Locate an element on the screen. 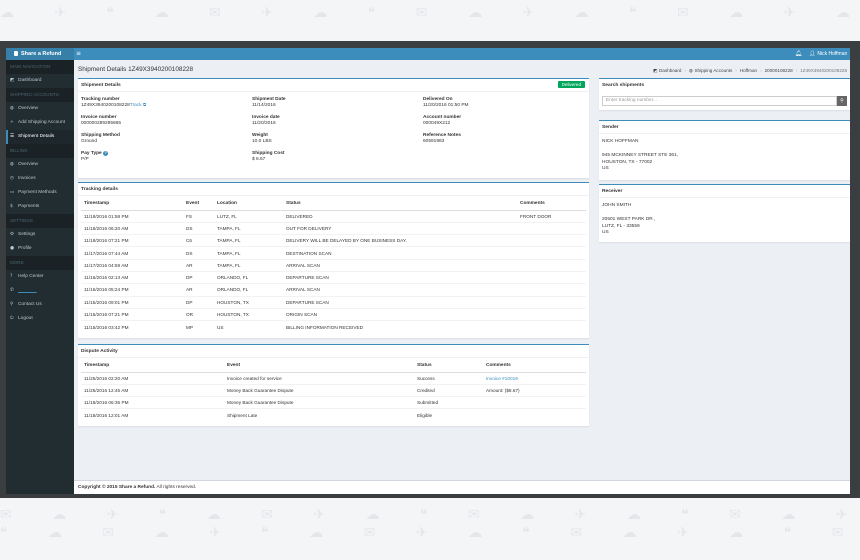 The width and height of the screenshot is (860, 560). sidebar-item: ☰ Shipment Details is located at coordinates (40, 137).